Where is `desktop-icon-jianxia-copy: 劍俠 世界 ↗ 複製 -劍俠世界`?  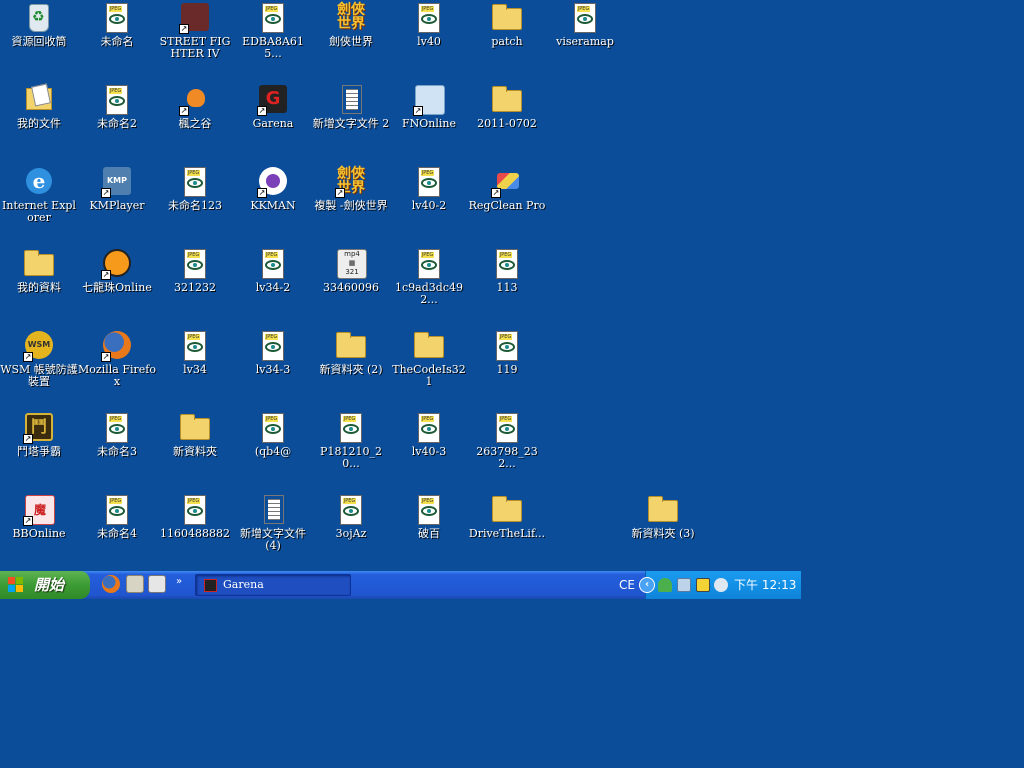 desktop-icon-jianxia-copy: 劍俠 世界 ↗ 複製 -劍俠世界 is located at coordinates (351, 204).